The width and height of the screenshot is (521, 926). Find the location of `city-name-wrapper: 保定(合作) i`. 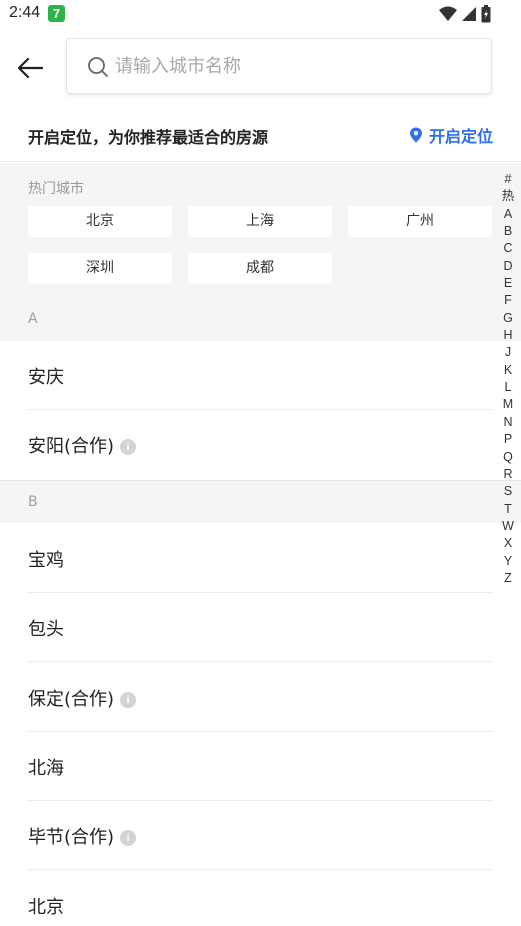

city-name-wrapper: 保定(合作) i is located at coordinates (82, 698).